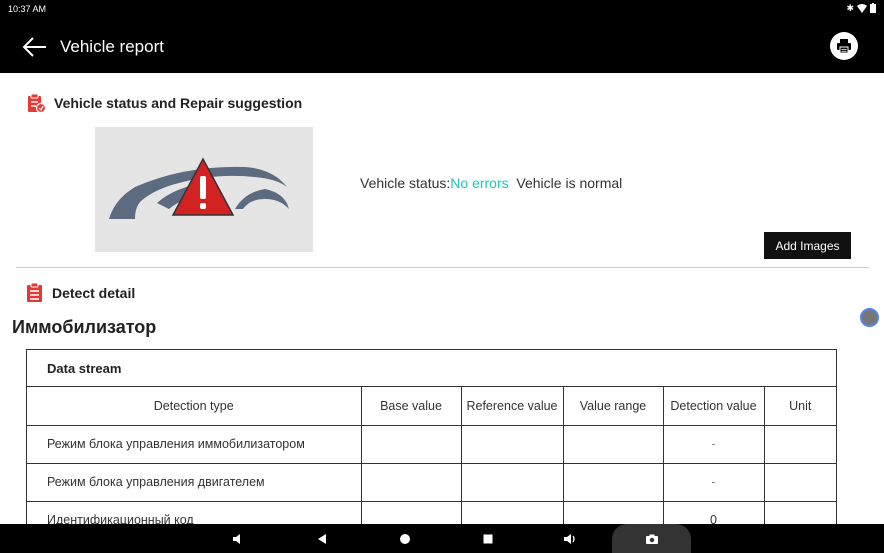  I want to click on divider, so click(442, 267).